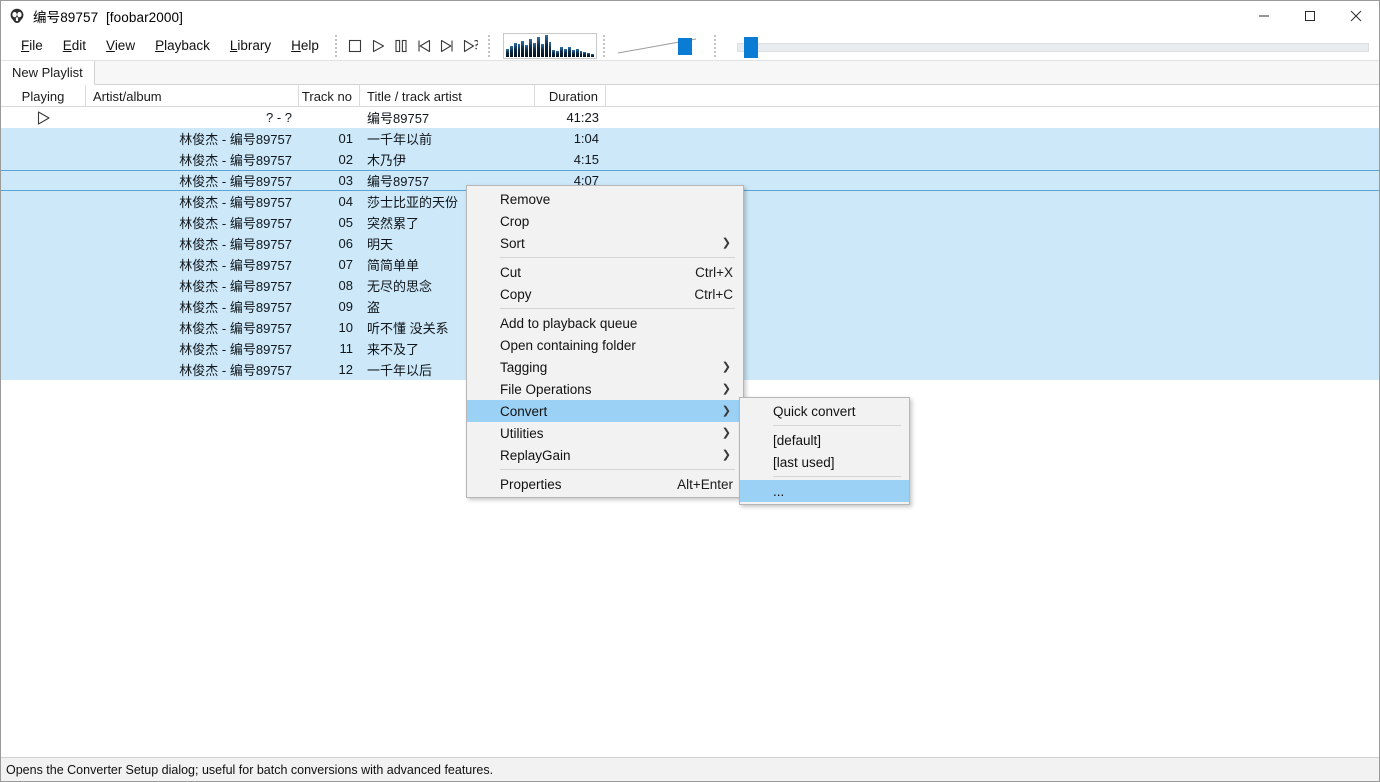 This screenshot has width=1380, height=782. I want to click on maximize-button, so click(1310, 16).